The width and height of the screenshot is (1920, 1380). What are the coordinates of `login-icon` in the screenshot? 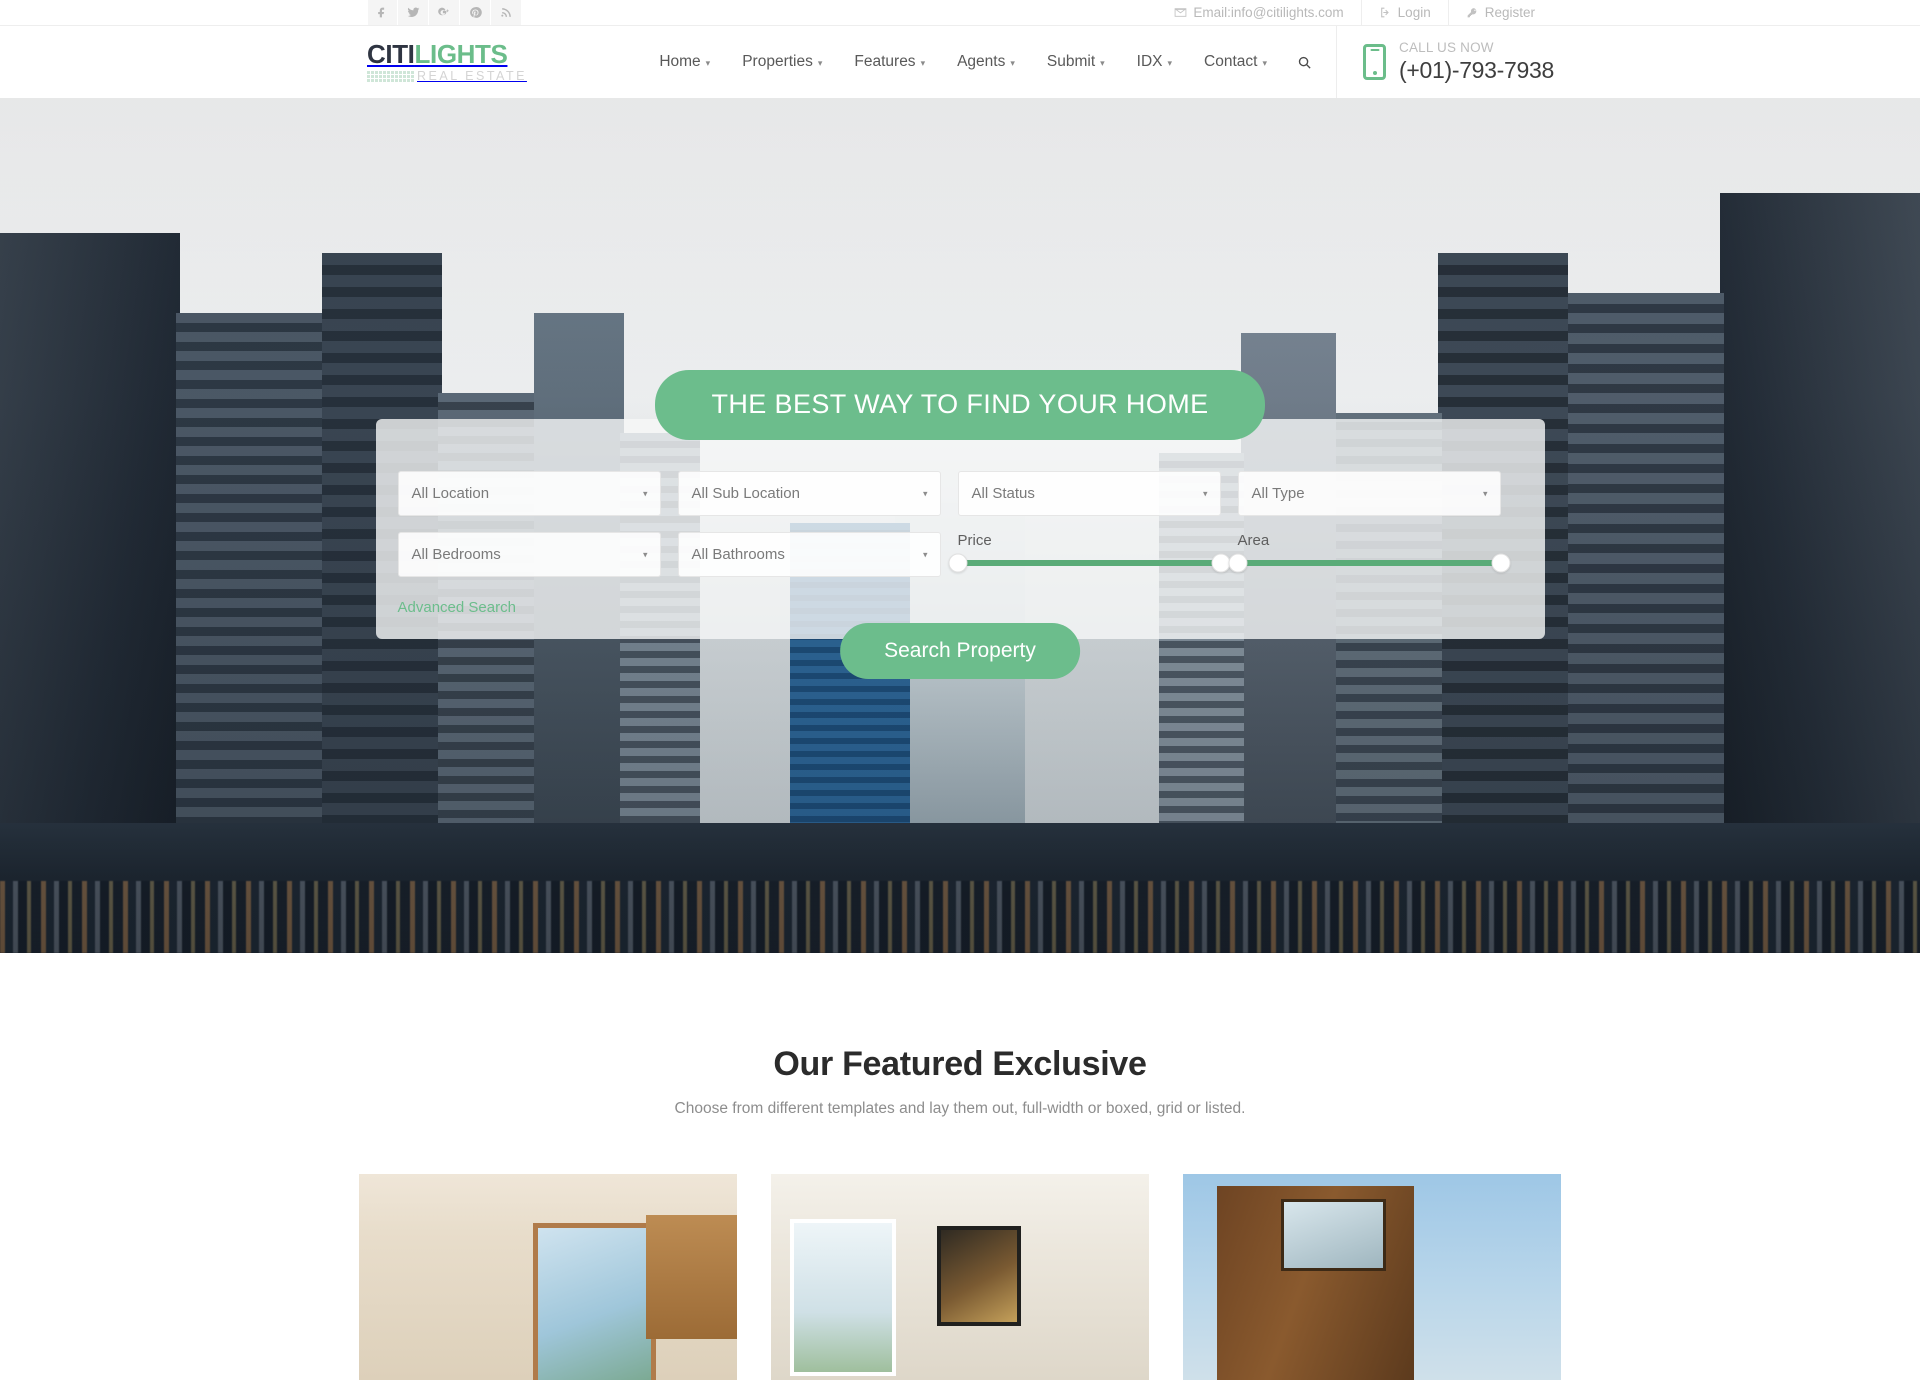 It's located at (1384, 12).